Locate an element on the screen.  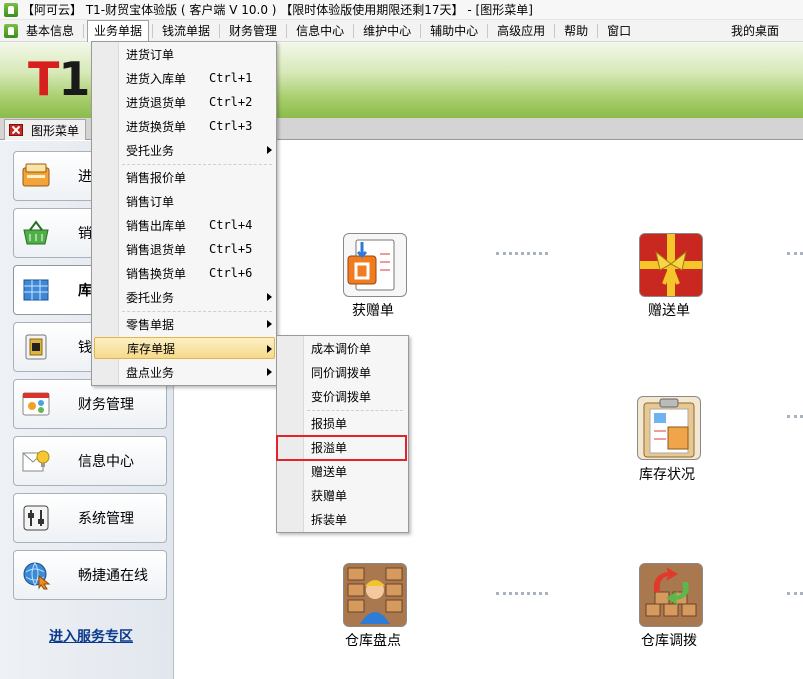
menu-item-label: 销售报价单 is located at coordinates (156, 177).